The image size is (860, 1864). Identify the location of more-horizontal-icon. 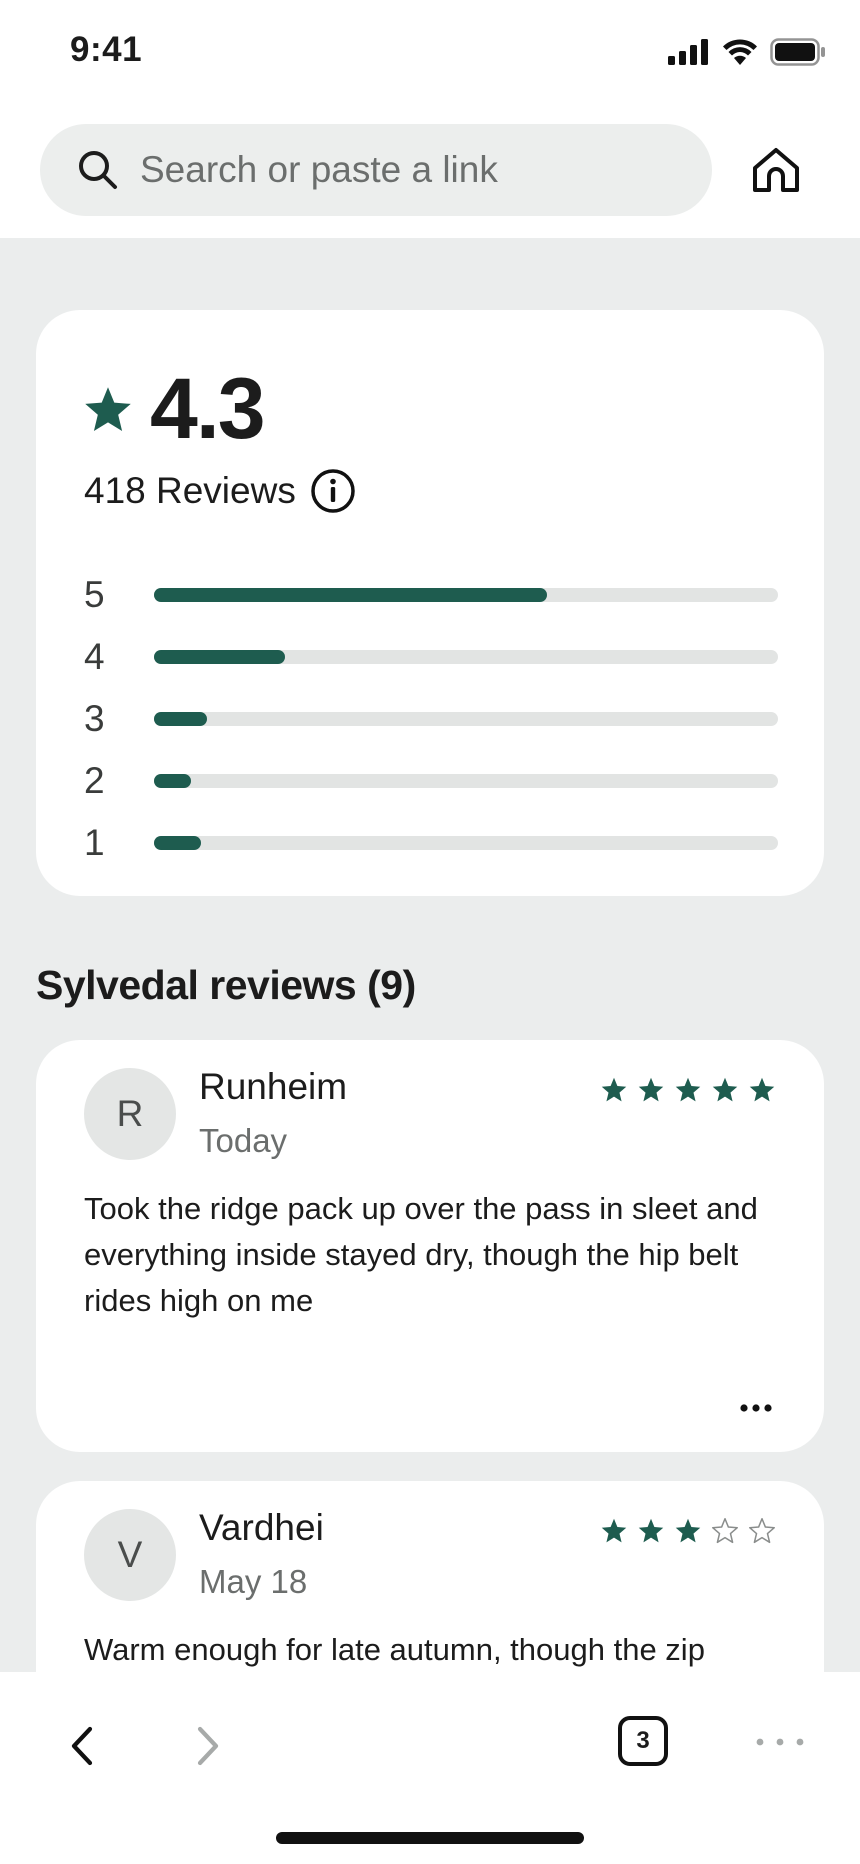
(756, 1408).